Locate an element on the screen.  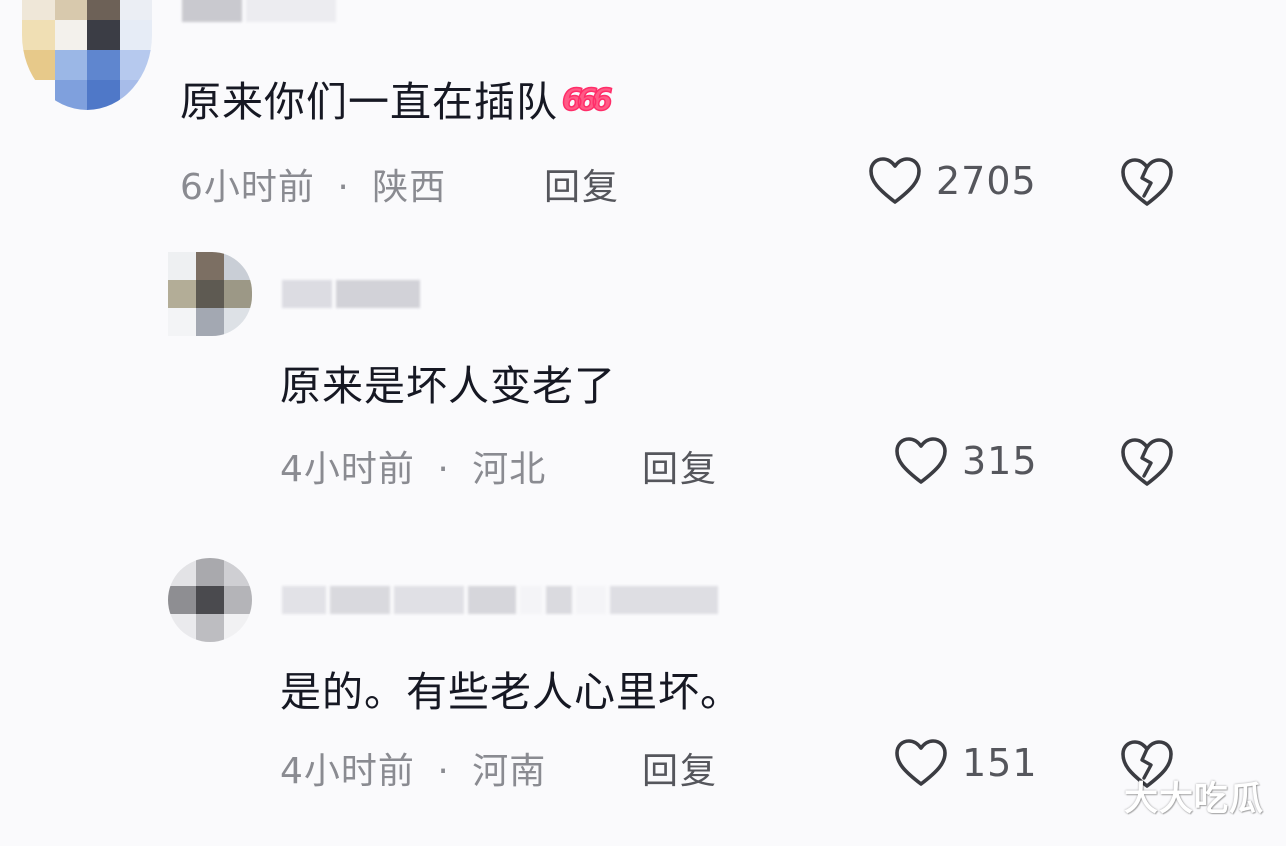
comment-text: 是的。有些老人心里坏。 is located at coordinates (511, 692).